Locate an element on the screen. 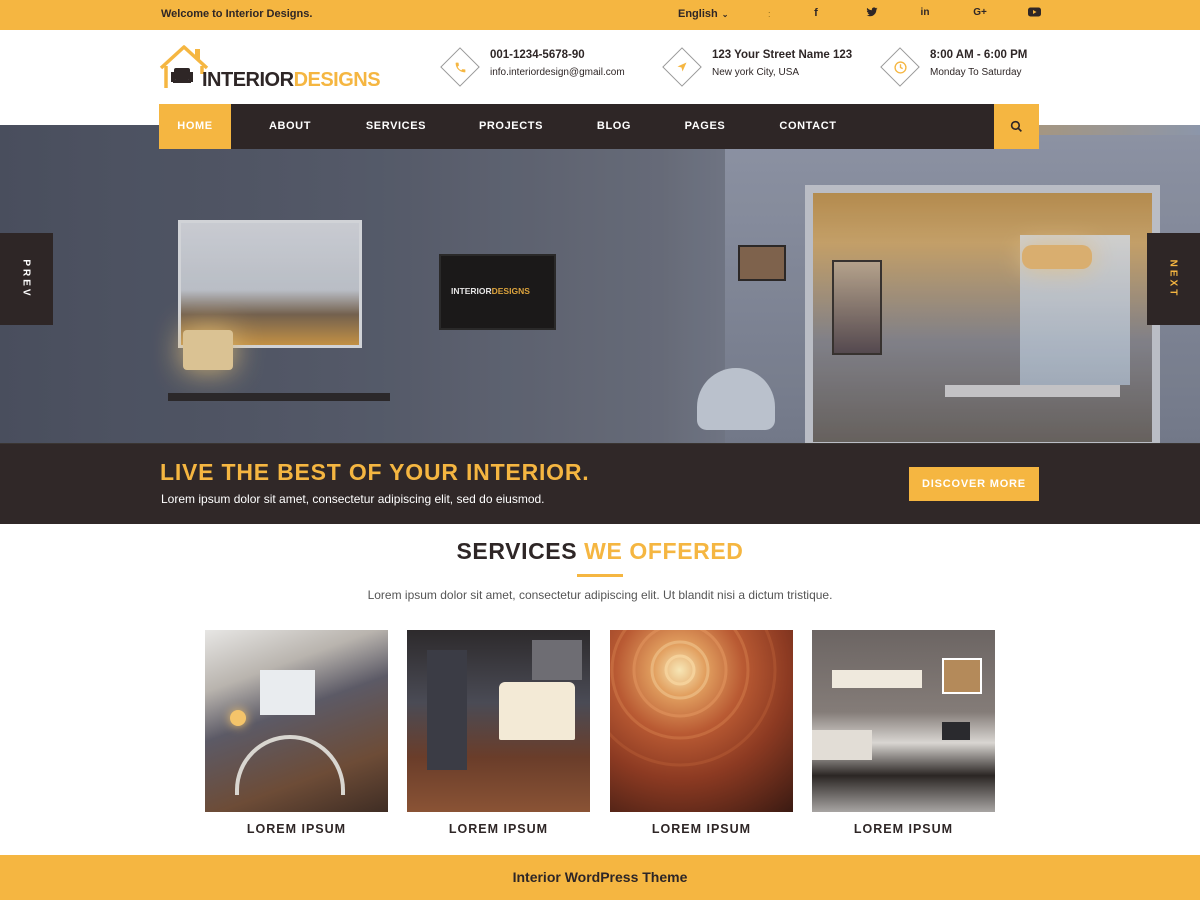 This screenshot has height=900, width=1200. image-doorway-detail is located at coordinates (447, 710).